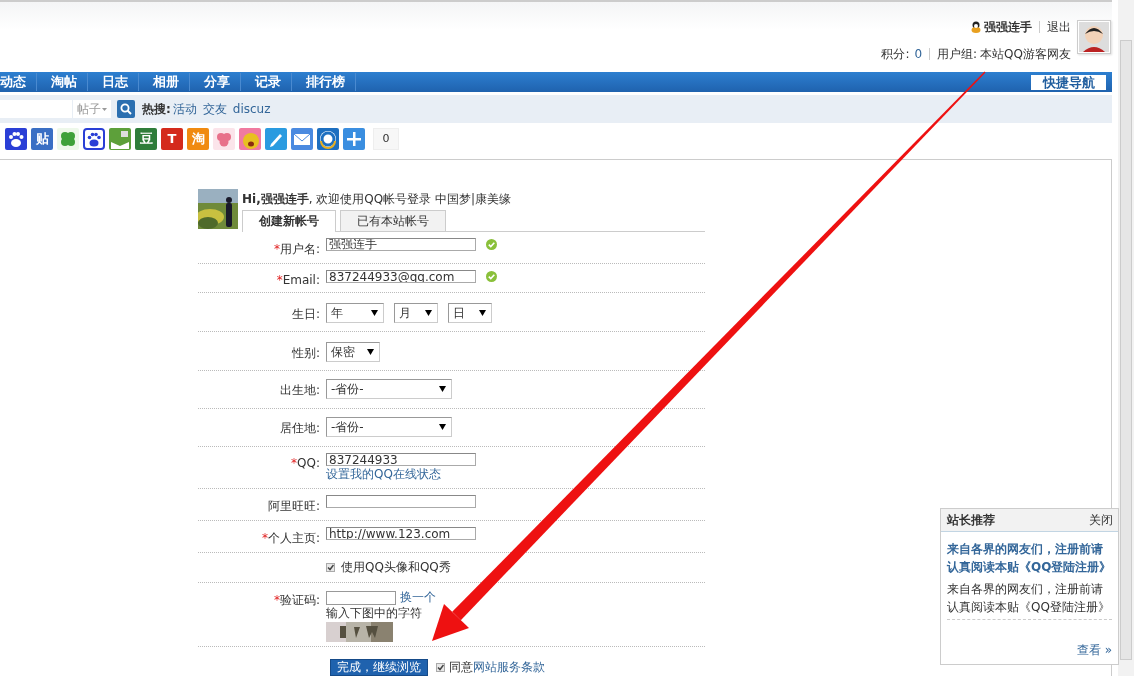 This screenshot has height=676, width=1134. Describe the element at coordinates (1029, 600) in the screenshot. I see `popup-text: 来自各界的网友们，注册前请认真阅读本贴《QQ登陆注册》` at that location.